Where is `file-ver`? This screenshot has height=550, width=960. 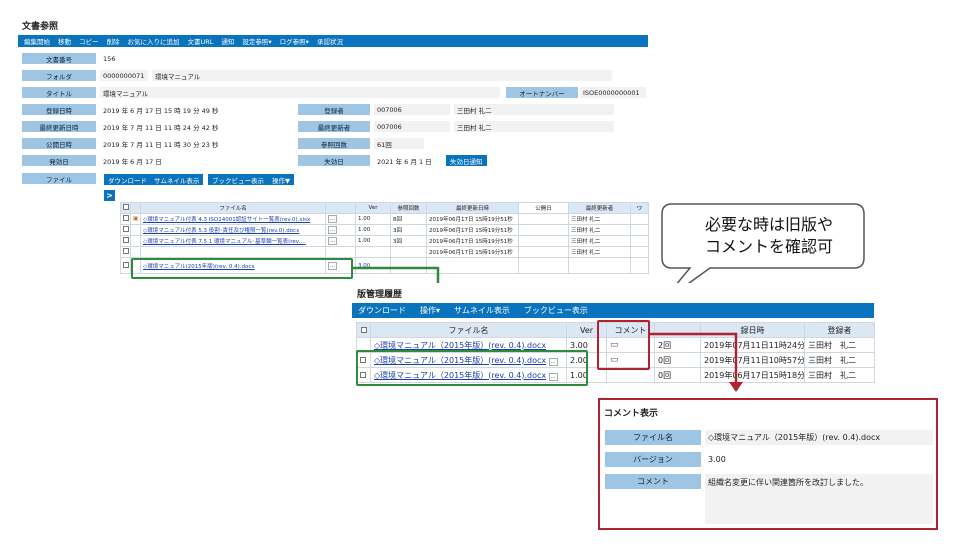
file-ver is located at coordinates (373, 252).